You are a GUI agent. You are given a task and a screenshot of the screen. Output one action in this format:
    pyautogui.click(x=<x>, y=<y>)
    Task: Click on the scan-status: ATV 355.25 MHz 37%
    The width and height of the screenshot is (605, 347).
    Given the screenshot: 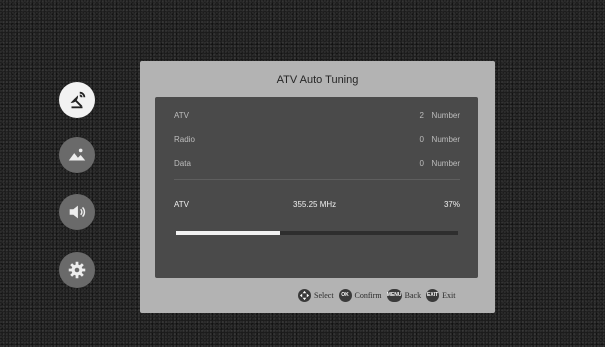 What is the action you would take?
    pyautogui.click(x=317, y=207)
    